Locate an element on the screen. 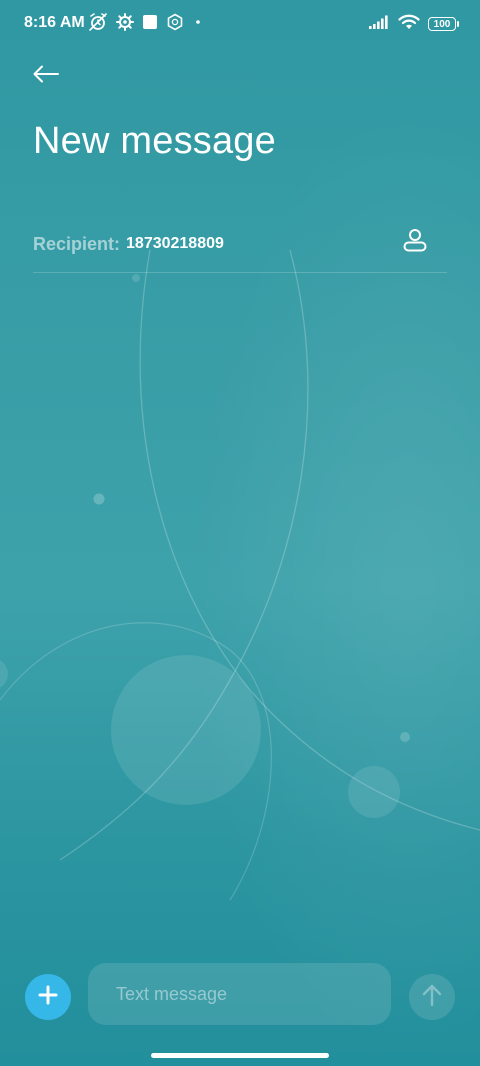 This screenshot has width=480, height=1066. status-bar: 8:16 AM 100 is located at coordinates (240, 24).